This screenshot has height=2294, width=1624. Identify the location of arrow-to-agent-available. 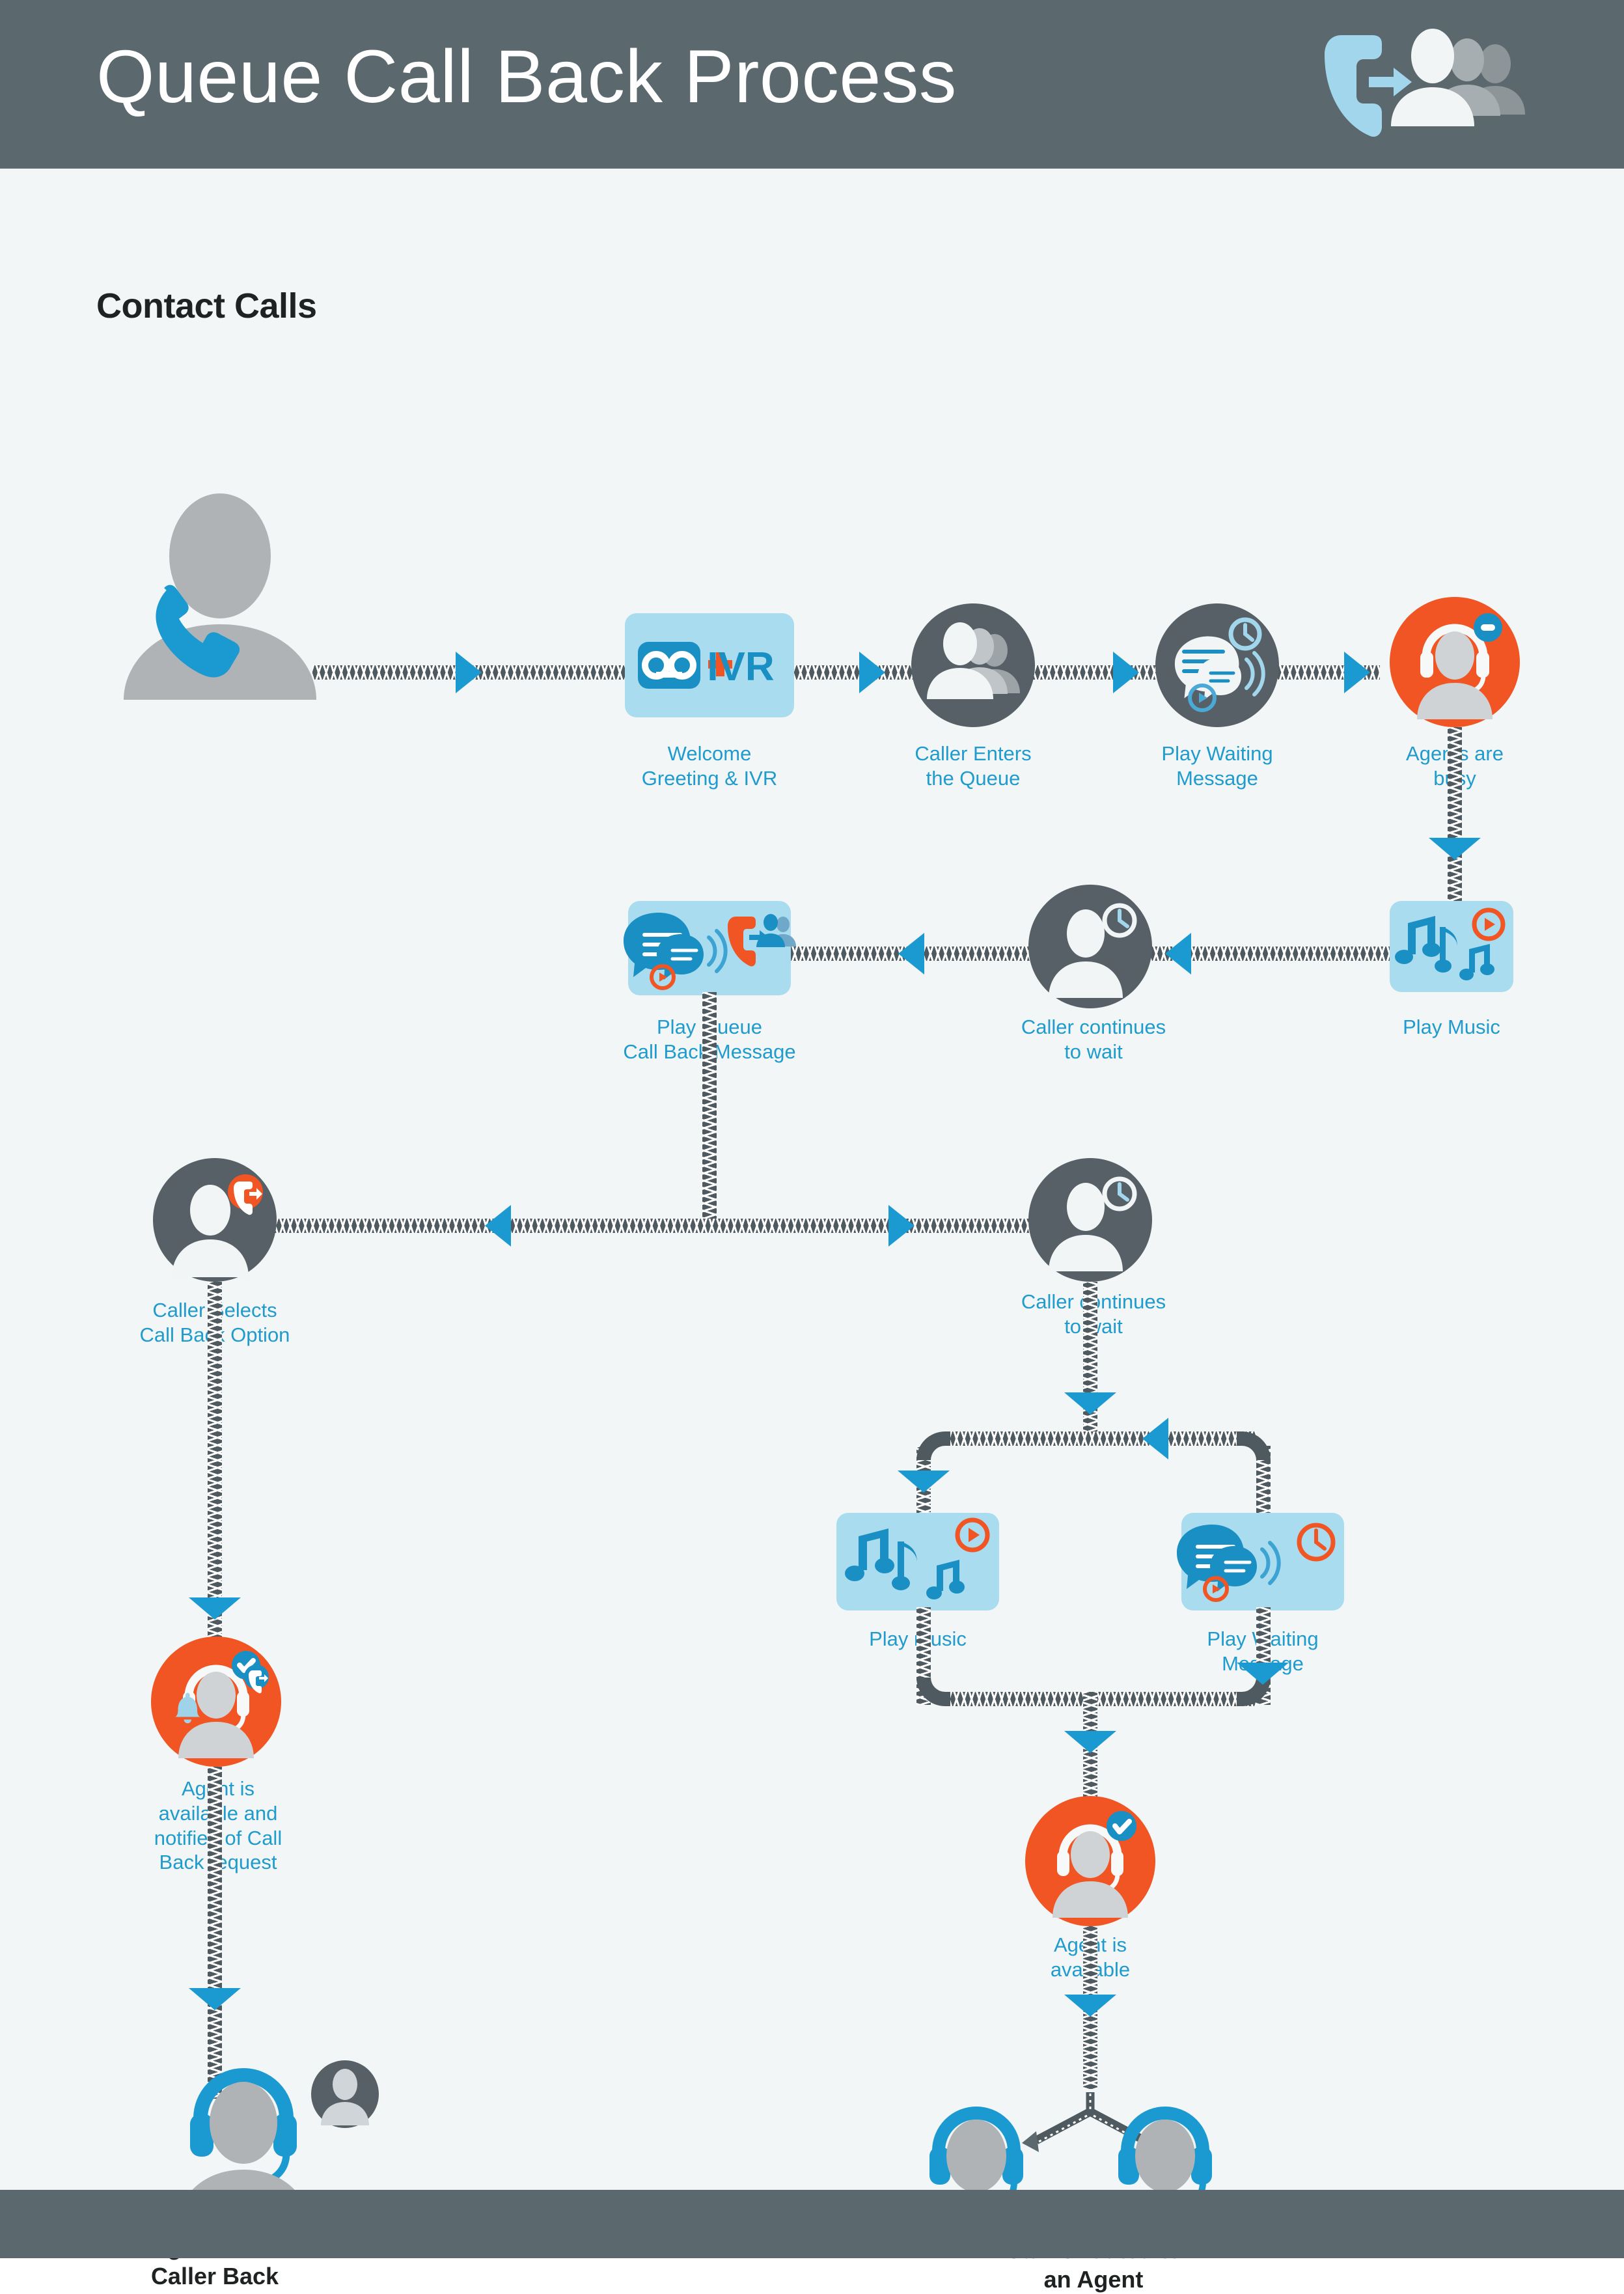
(1090, 1742).